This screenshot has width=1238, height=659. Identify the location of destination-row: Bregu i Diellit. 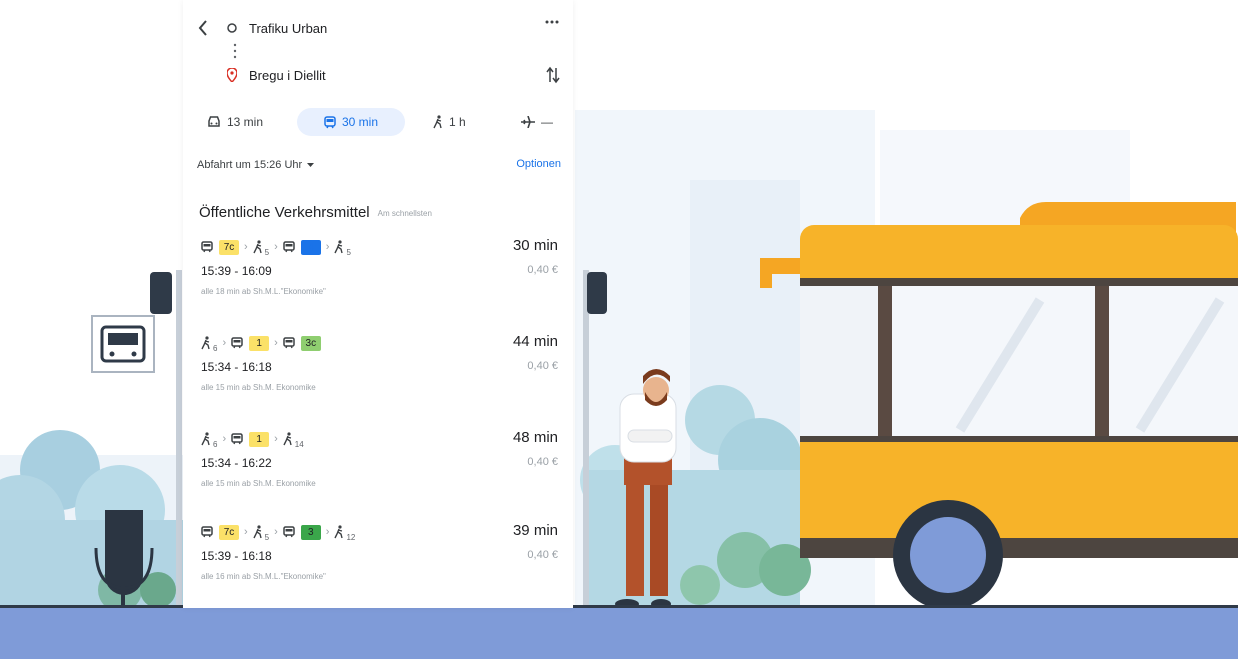
(275, 75).